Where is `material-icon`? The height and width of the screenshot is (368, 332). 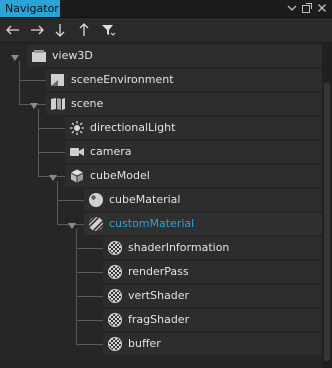 material-icon is located at coordinates (96, 200).